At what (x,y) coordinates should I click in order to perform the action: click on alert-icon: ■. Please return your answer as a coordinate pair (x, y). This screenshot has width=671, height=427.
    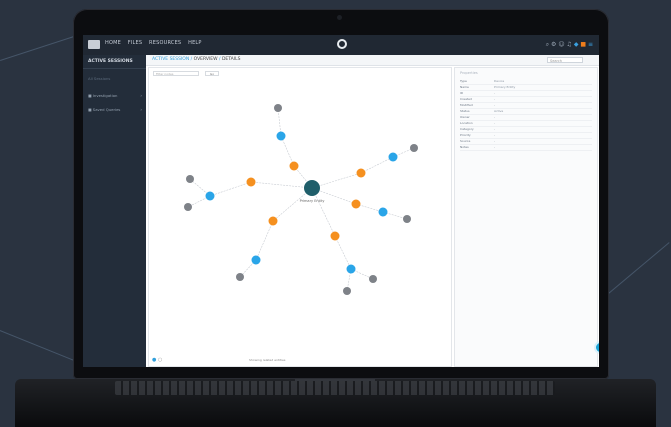
    Looking at the image, I should click on (583, 44).